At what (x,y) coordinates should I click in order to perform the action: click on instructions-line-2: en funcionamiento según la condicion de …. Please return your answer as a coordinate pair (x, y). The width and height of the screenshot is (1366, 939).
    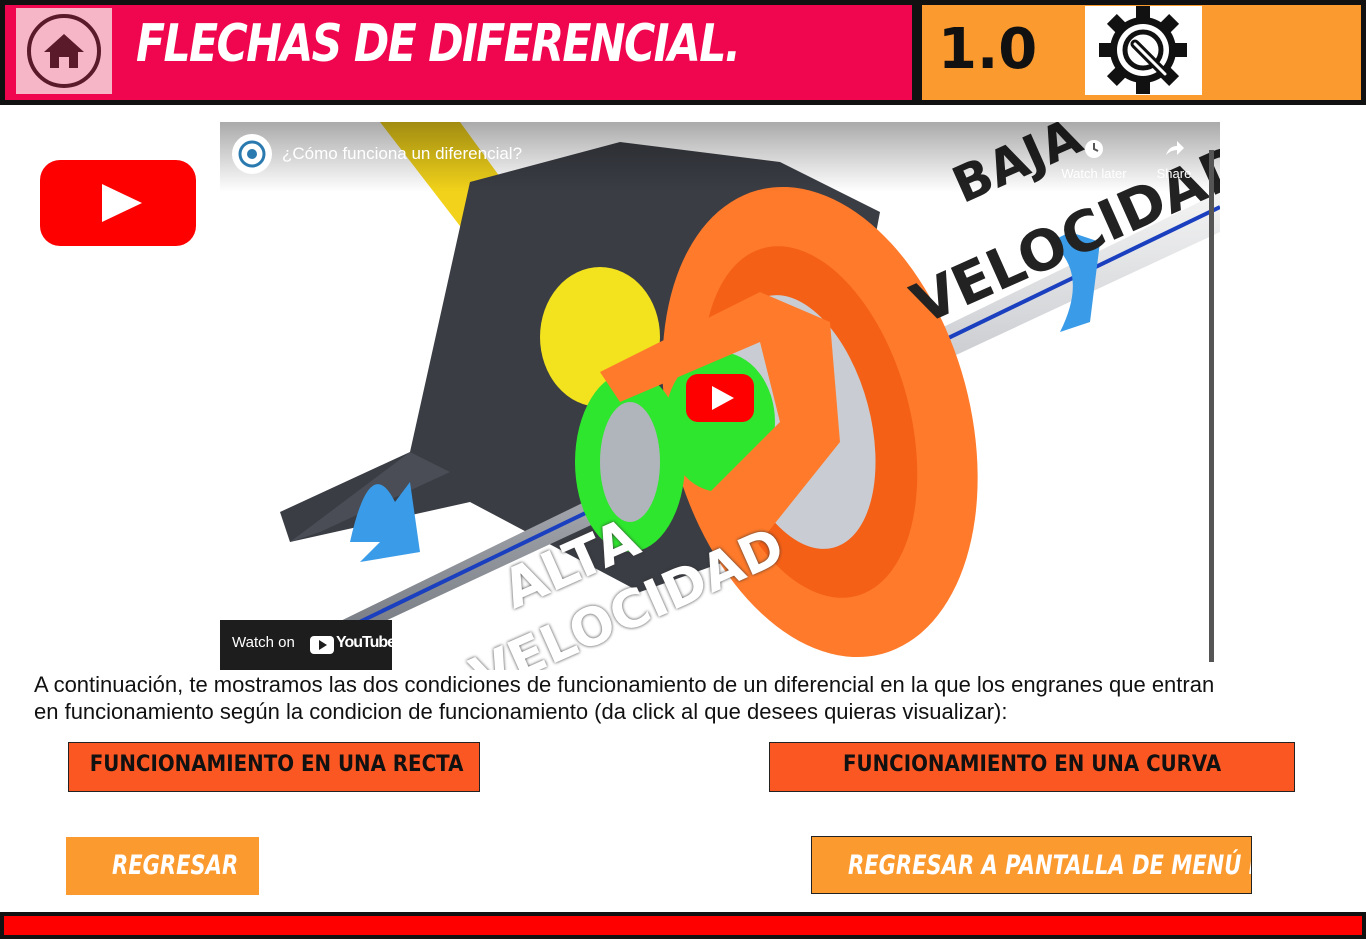
    Looking at the image, I should click on (521, 711).